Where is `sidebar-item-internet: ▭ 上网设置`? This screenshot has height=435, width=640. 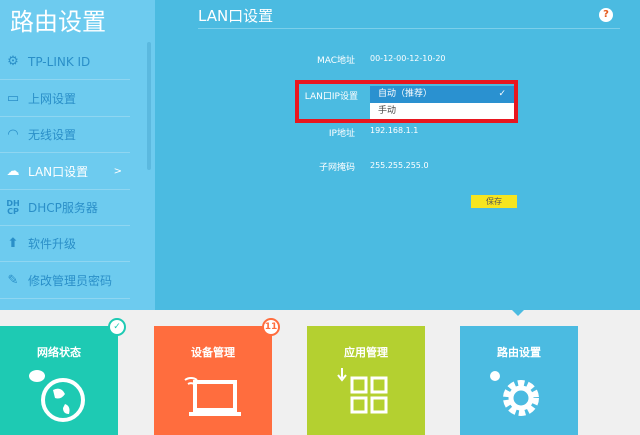
sidebar-item-internet: ▭ 上网设置 is located at coordinates (65, 99).